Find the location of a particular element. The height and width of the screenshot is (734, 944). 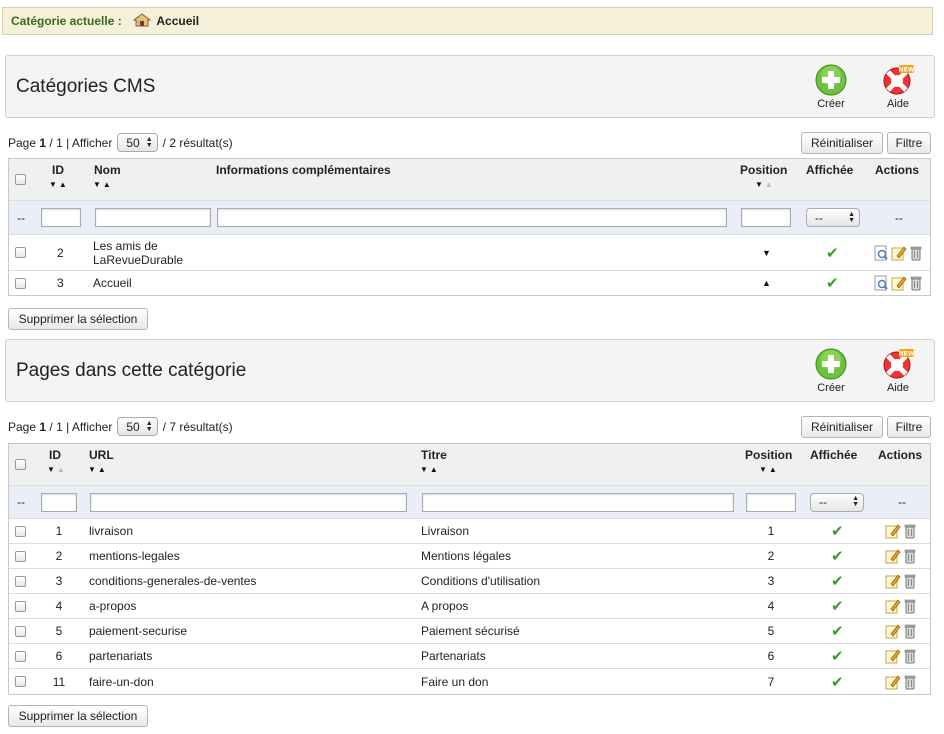

table-row: 4 a-propos A propos 4 ✔ is located at coordinates (469, 606).